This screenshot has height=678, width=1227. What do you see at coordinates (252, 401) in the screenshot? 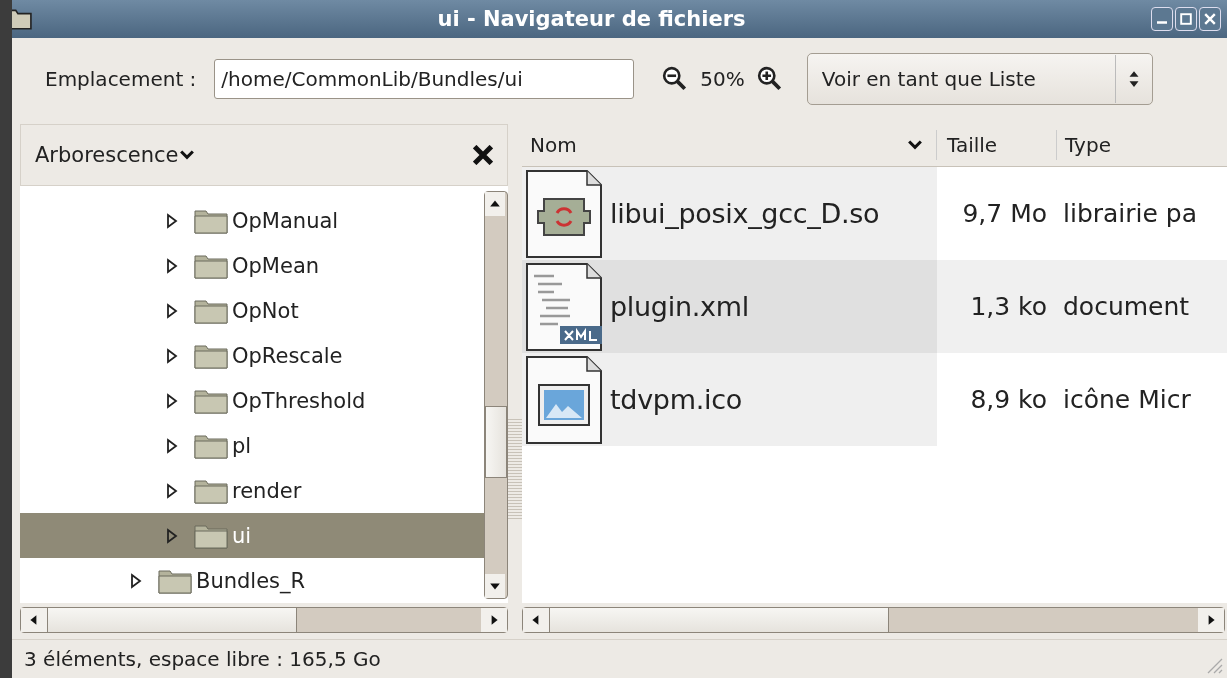
I see `tree-item: OpThreshold` at bounding box center [252, 401].